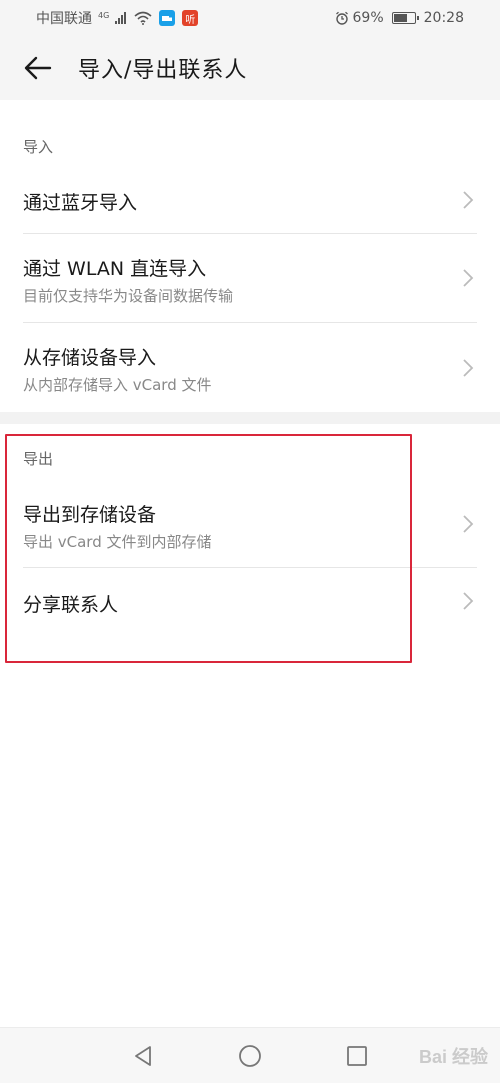 The image size is (500, 1083). Describe the element at coordinates (368, 18) in the screenshot. I see `battery-percent-label: 69%` at that location.